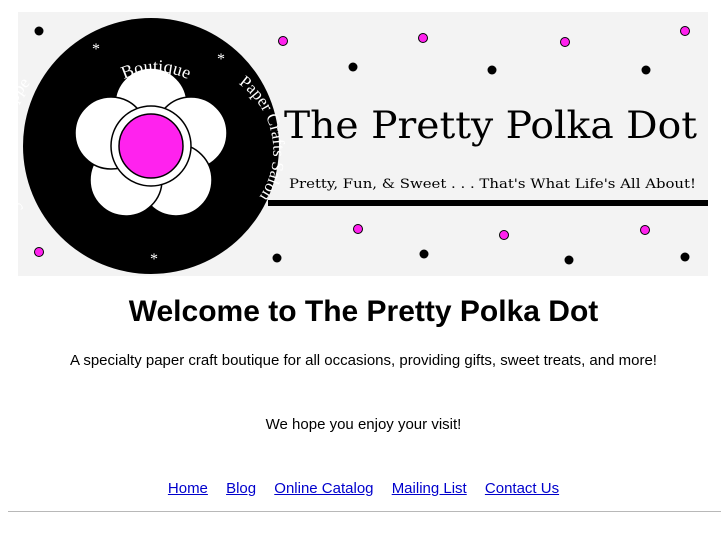 The width and height of the screenshot is (727, 545). I want to click on banner-divider, so click(488, 203).